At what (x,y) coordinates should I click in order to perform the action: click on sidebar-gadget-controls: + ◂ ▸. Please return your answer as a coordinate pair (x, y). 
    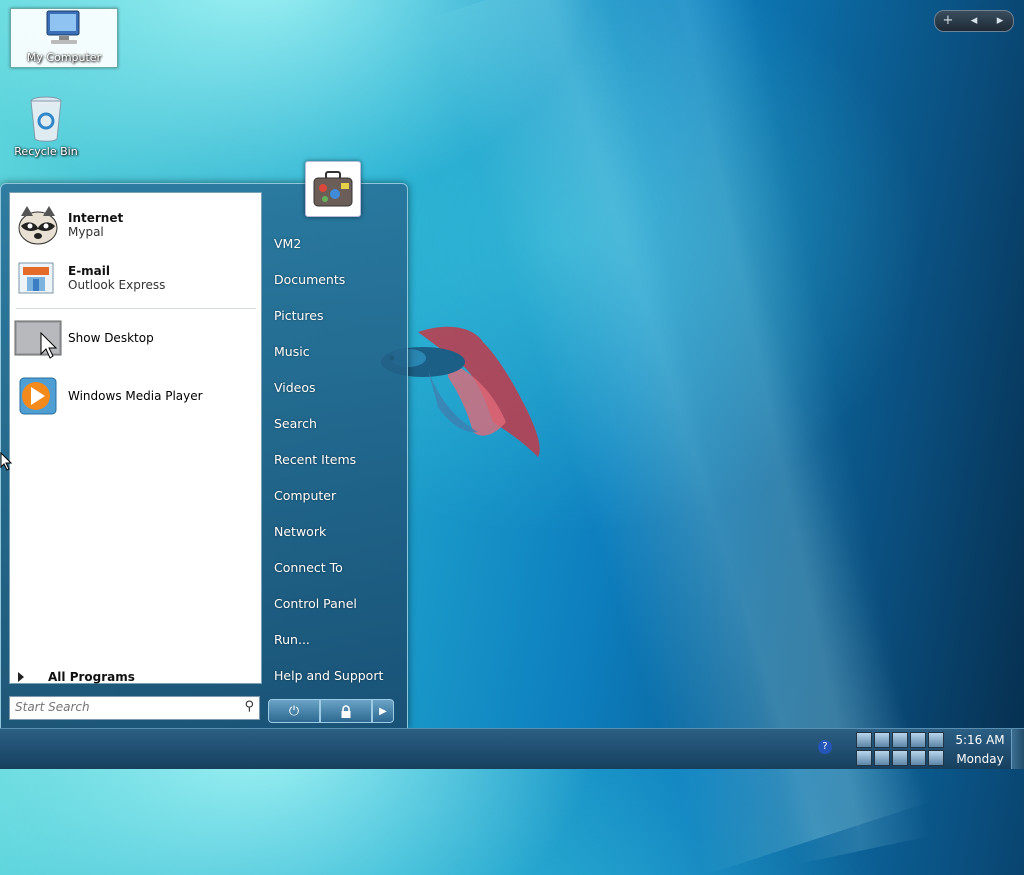
    Looking at the image, I should click on (974, 21).